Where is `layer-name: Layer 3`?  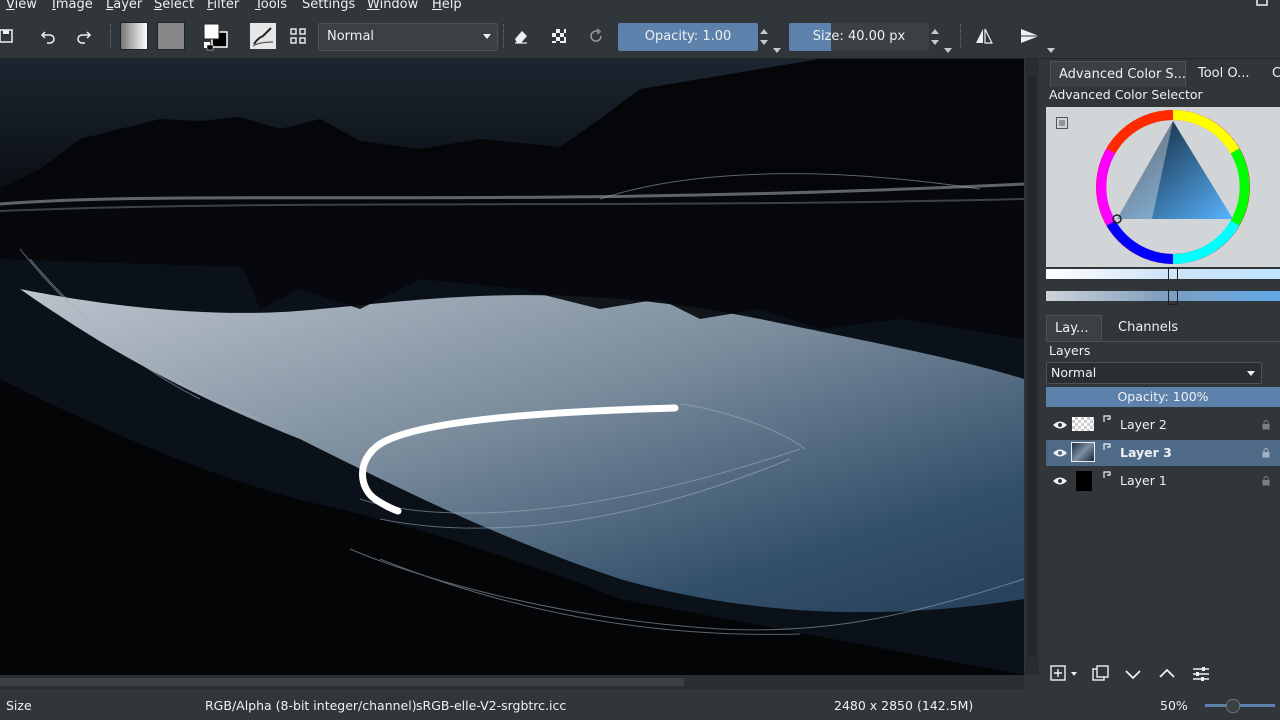
layer-name: Layer 3 is located at coordinates (1146, 452).